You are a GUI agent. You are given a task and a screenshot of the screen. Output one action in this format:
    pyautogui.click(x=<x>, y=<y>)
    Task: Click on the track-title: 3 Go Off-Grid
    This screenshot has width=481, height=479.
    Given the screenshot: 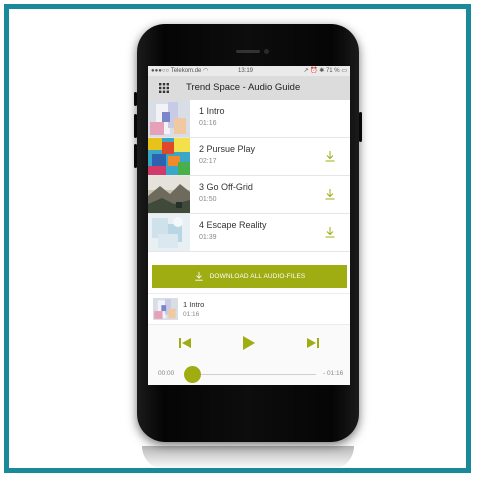 What is the action you would take?
    pyautogui.click(x=226, y=187)
    